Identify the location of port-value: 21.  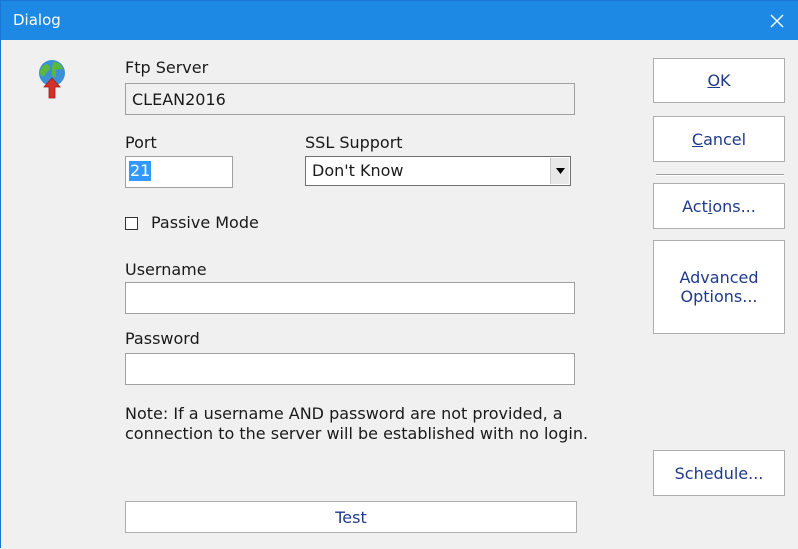
(140, 171).